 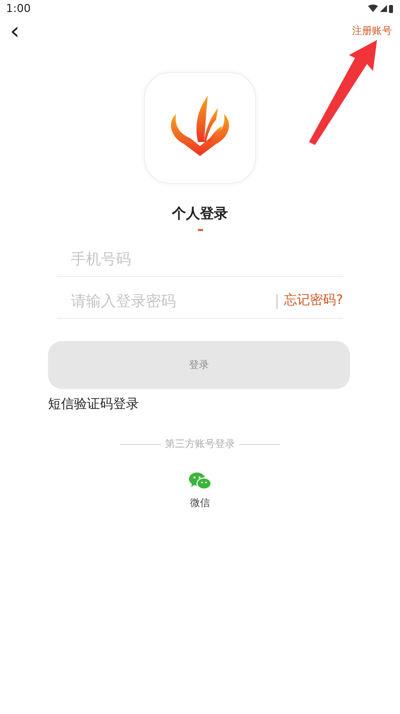 I want to click on divider-label: 第三方账号登录, so click(x=200, y=445).